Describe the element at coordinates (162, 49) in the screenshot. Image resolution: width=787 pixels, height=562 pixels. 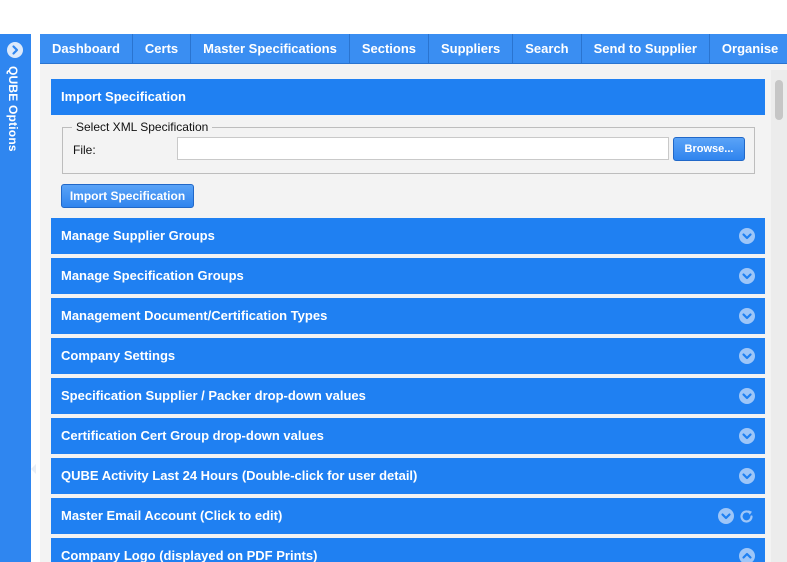
I see `tab-certs: Certs` at that location.